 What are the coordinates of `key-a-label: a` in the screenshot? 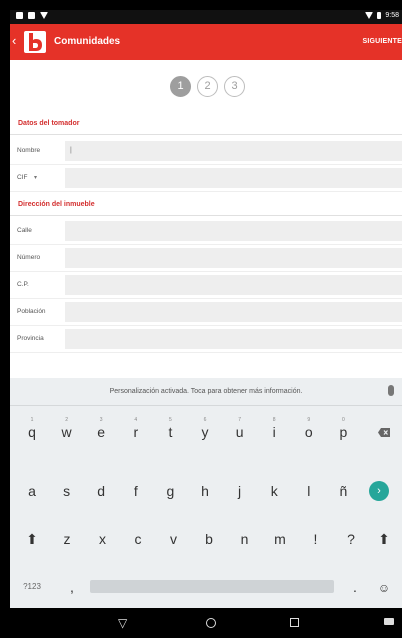 It's located at (32, 491).